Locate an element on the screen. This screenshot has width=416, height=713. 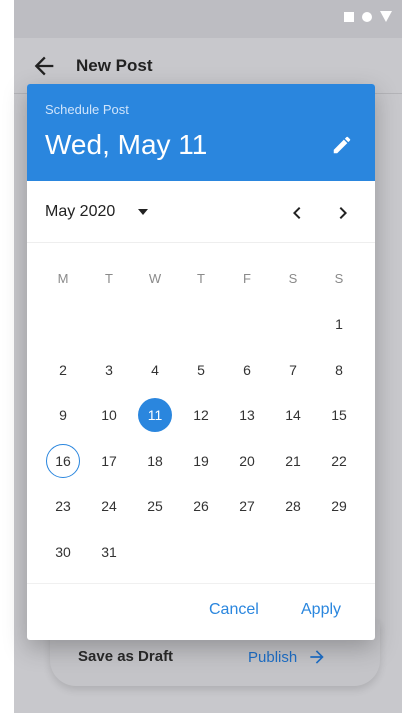
day-cell: 8 is located at coordinates (339, 370).